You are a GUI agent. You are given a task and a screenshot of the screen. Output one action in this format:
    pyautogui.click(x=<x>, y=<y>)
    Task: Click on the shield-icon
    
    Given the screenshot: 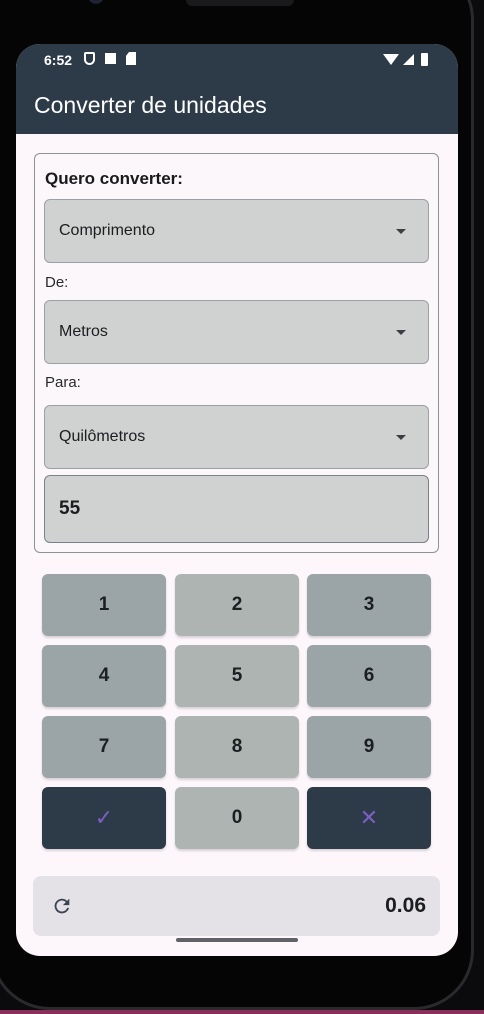 What is the action you would take?
    pyautogui.click(x=89, y=58)
    